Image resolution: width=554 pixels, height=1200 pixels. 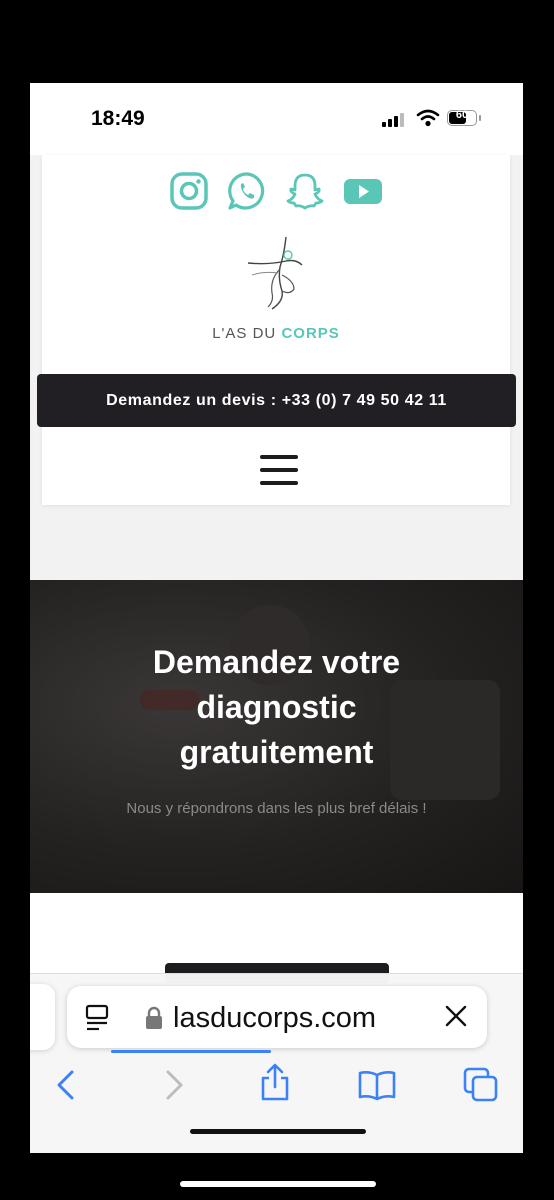 I want to click on hamburger-menu-icon, so click(x=279, y=470).